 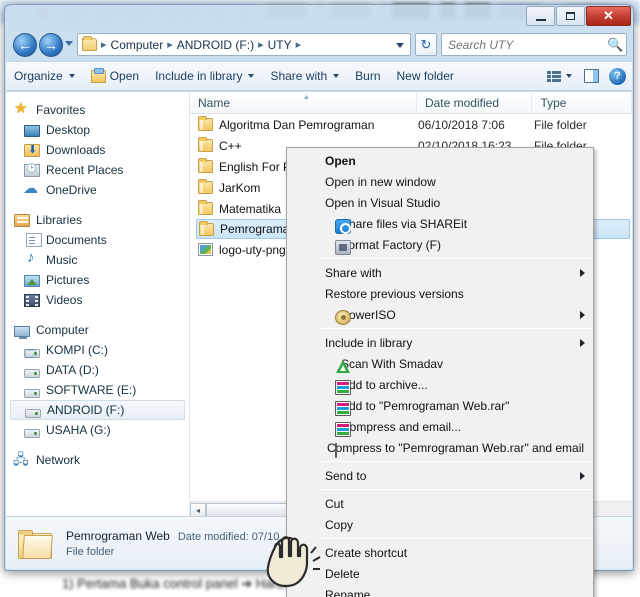 I want to click on videos-icon, so click(x=32, y=300).